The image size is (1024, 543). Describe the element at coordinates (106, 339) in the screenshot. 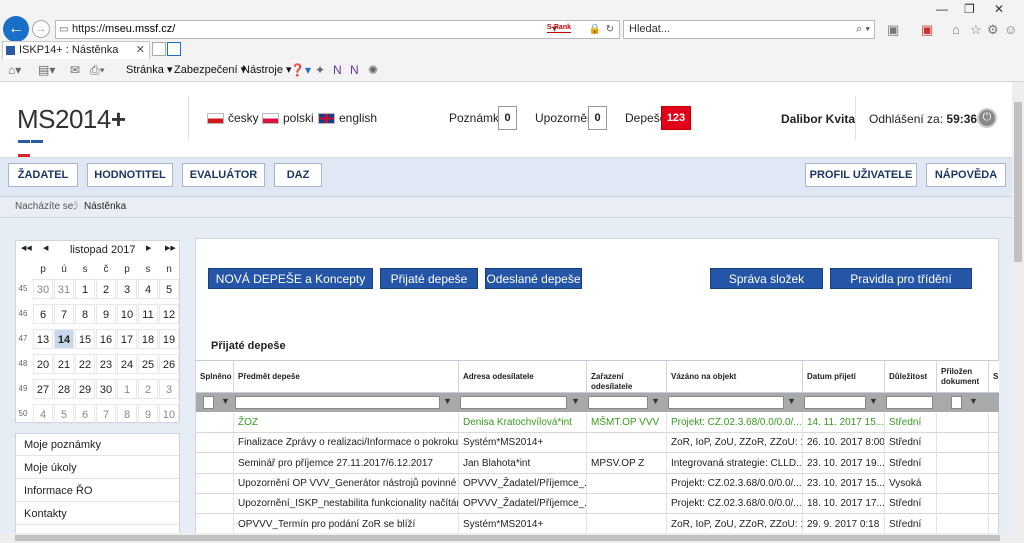

I see `calendar-day: 16` at that location.